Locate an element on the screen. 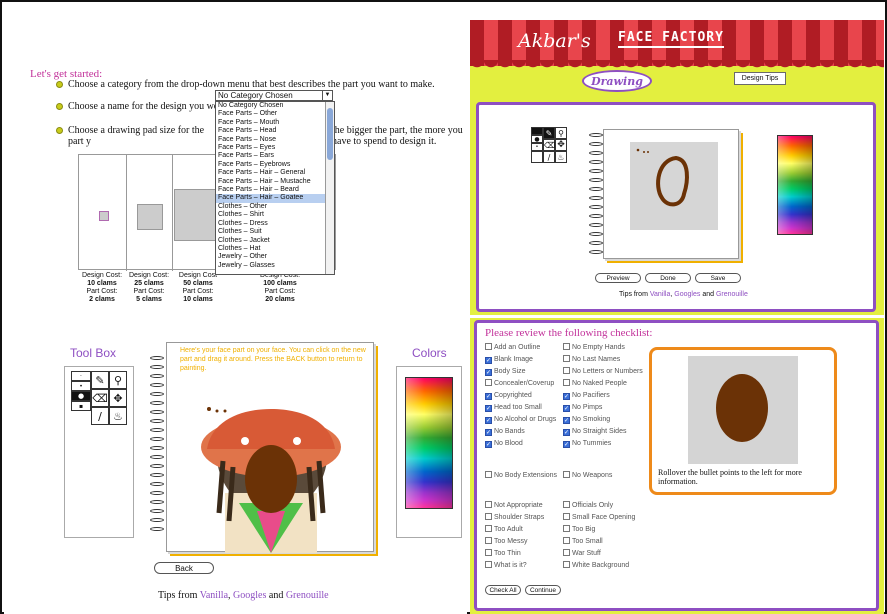  scrollbar-thumb is located at coordinates (330, 134).